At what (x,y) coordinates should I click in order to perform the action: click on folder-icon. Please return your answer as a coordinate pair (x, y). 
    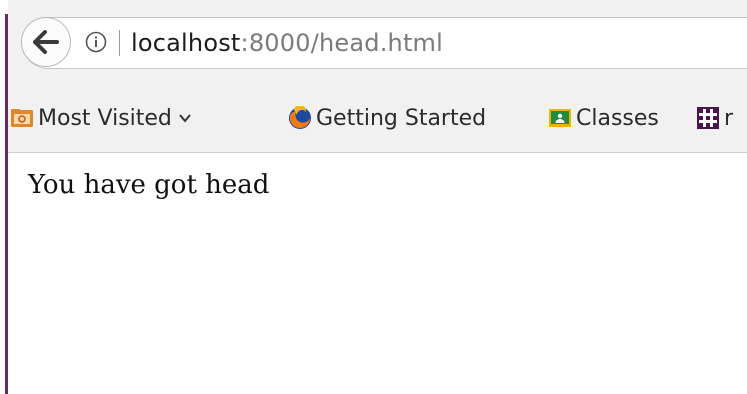
    Looking at the image, I should click on (22, 118).